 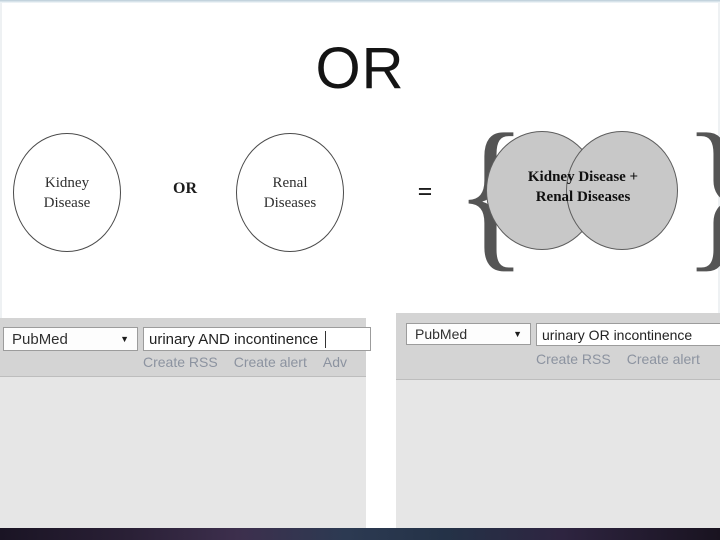 I want to click on brace-close: }, so click(x=701, y=194).